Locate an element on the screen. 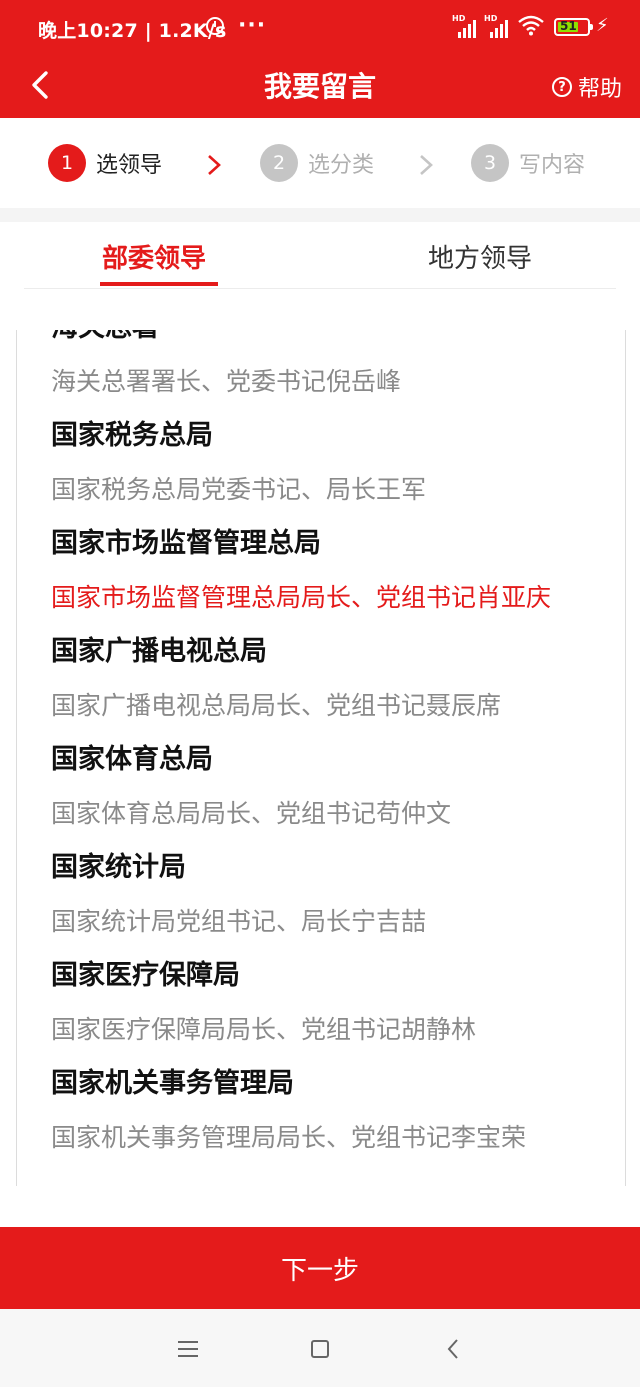 The width and height of the screenshot is (640, 1387). org-heading: 国家统计局 is located at coordinates (118, 867).